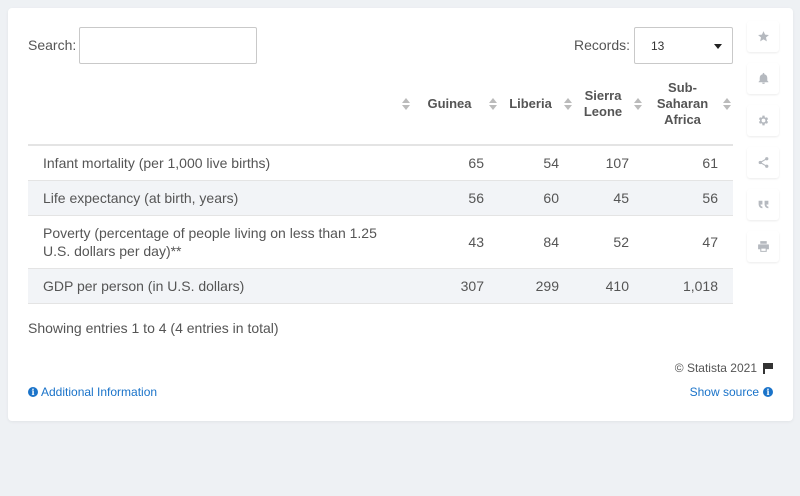 This screenshot has height=496, width=800. I want to click on search-label: Search:, so click(52, 45).